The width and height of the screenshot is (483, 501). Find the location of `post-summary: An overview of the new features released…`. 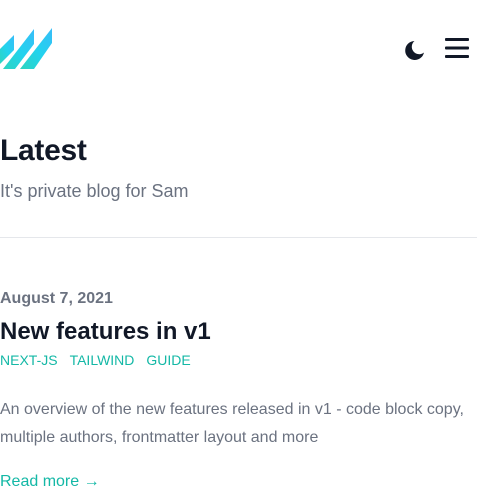

post-summary: An overview of the new features released… is located at coordinates (232, 423).